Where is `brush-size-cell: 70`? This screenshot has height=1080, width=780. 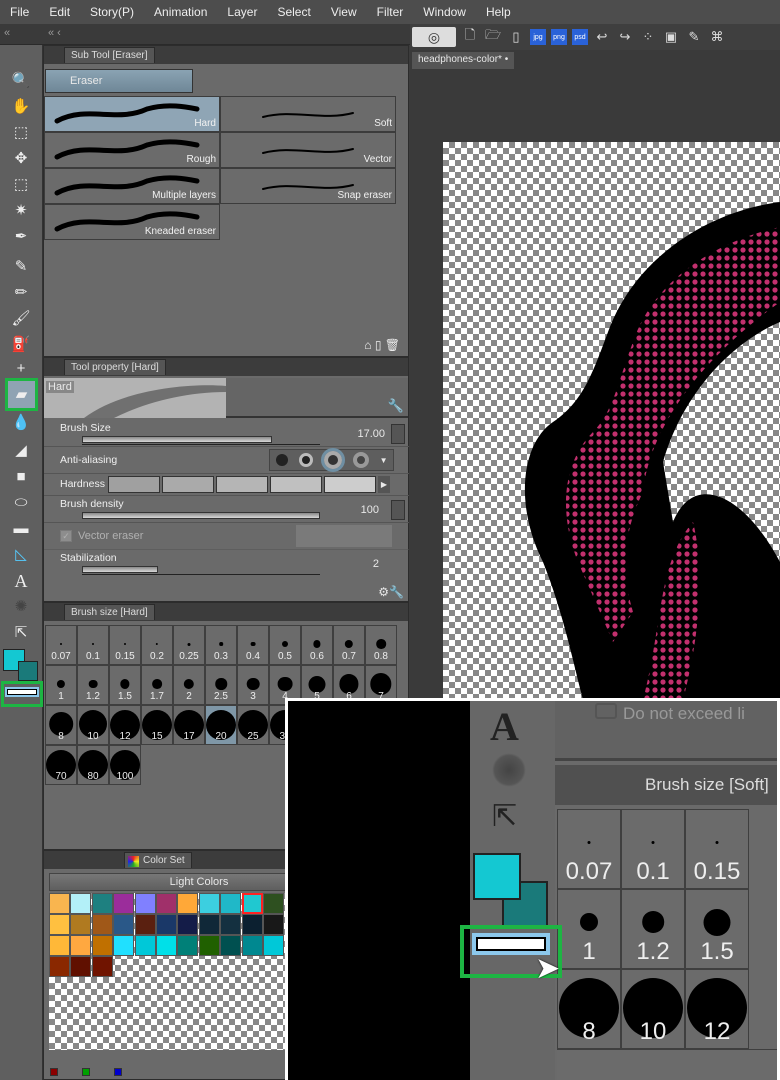
brush-size-cell: 70 is located at coordinates (61, 765).